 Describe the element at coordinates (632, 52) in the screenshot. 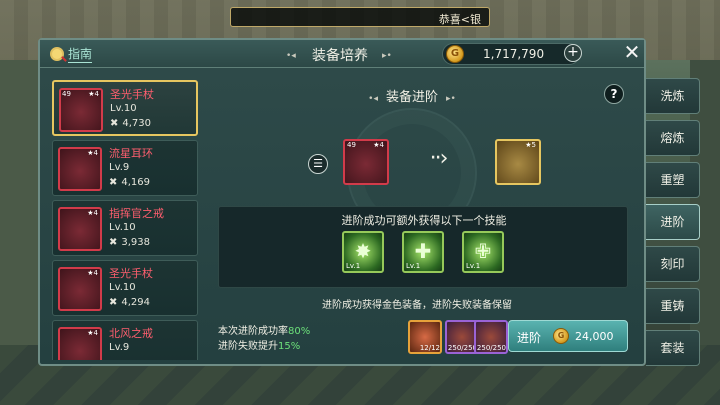

I see `close-button: ✕` at that location.